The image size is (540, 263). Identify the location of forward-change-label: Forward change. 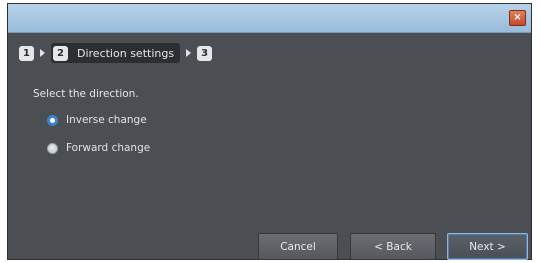
(108, 148).